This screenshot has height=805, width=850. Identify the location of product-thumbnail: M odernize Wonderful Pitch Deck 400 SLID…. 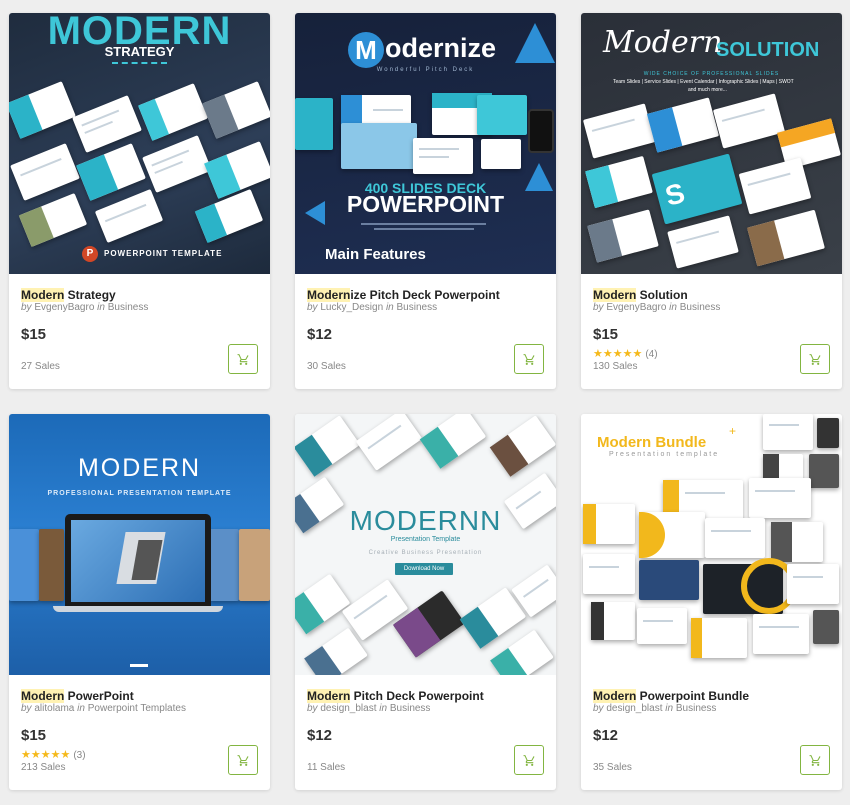
(425, 143).